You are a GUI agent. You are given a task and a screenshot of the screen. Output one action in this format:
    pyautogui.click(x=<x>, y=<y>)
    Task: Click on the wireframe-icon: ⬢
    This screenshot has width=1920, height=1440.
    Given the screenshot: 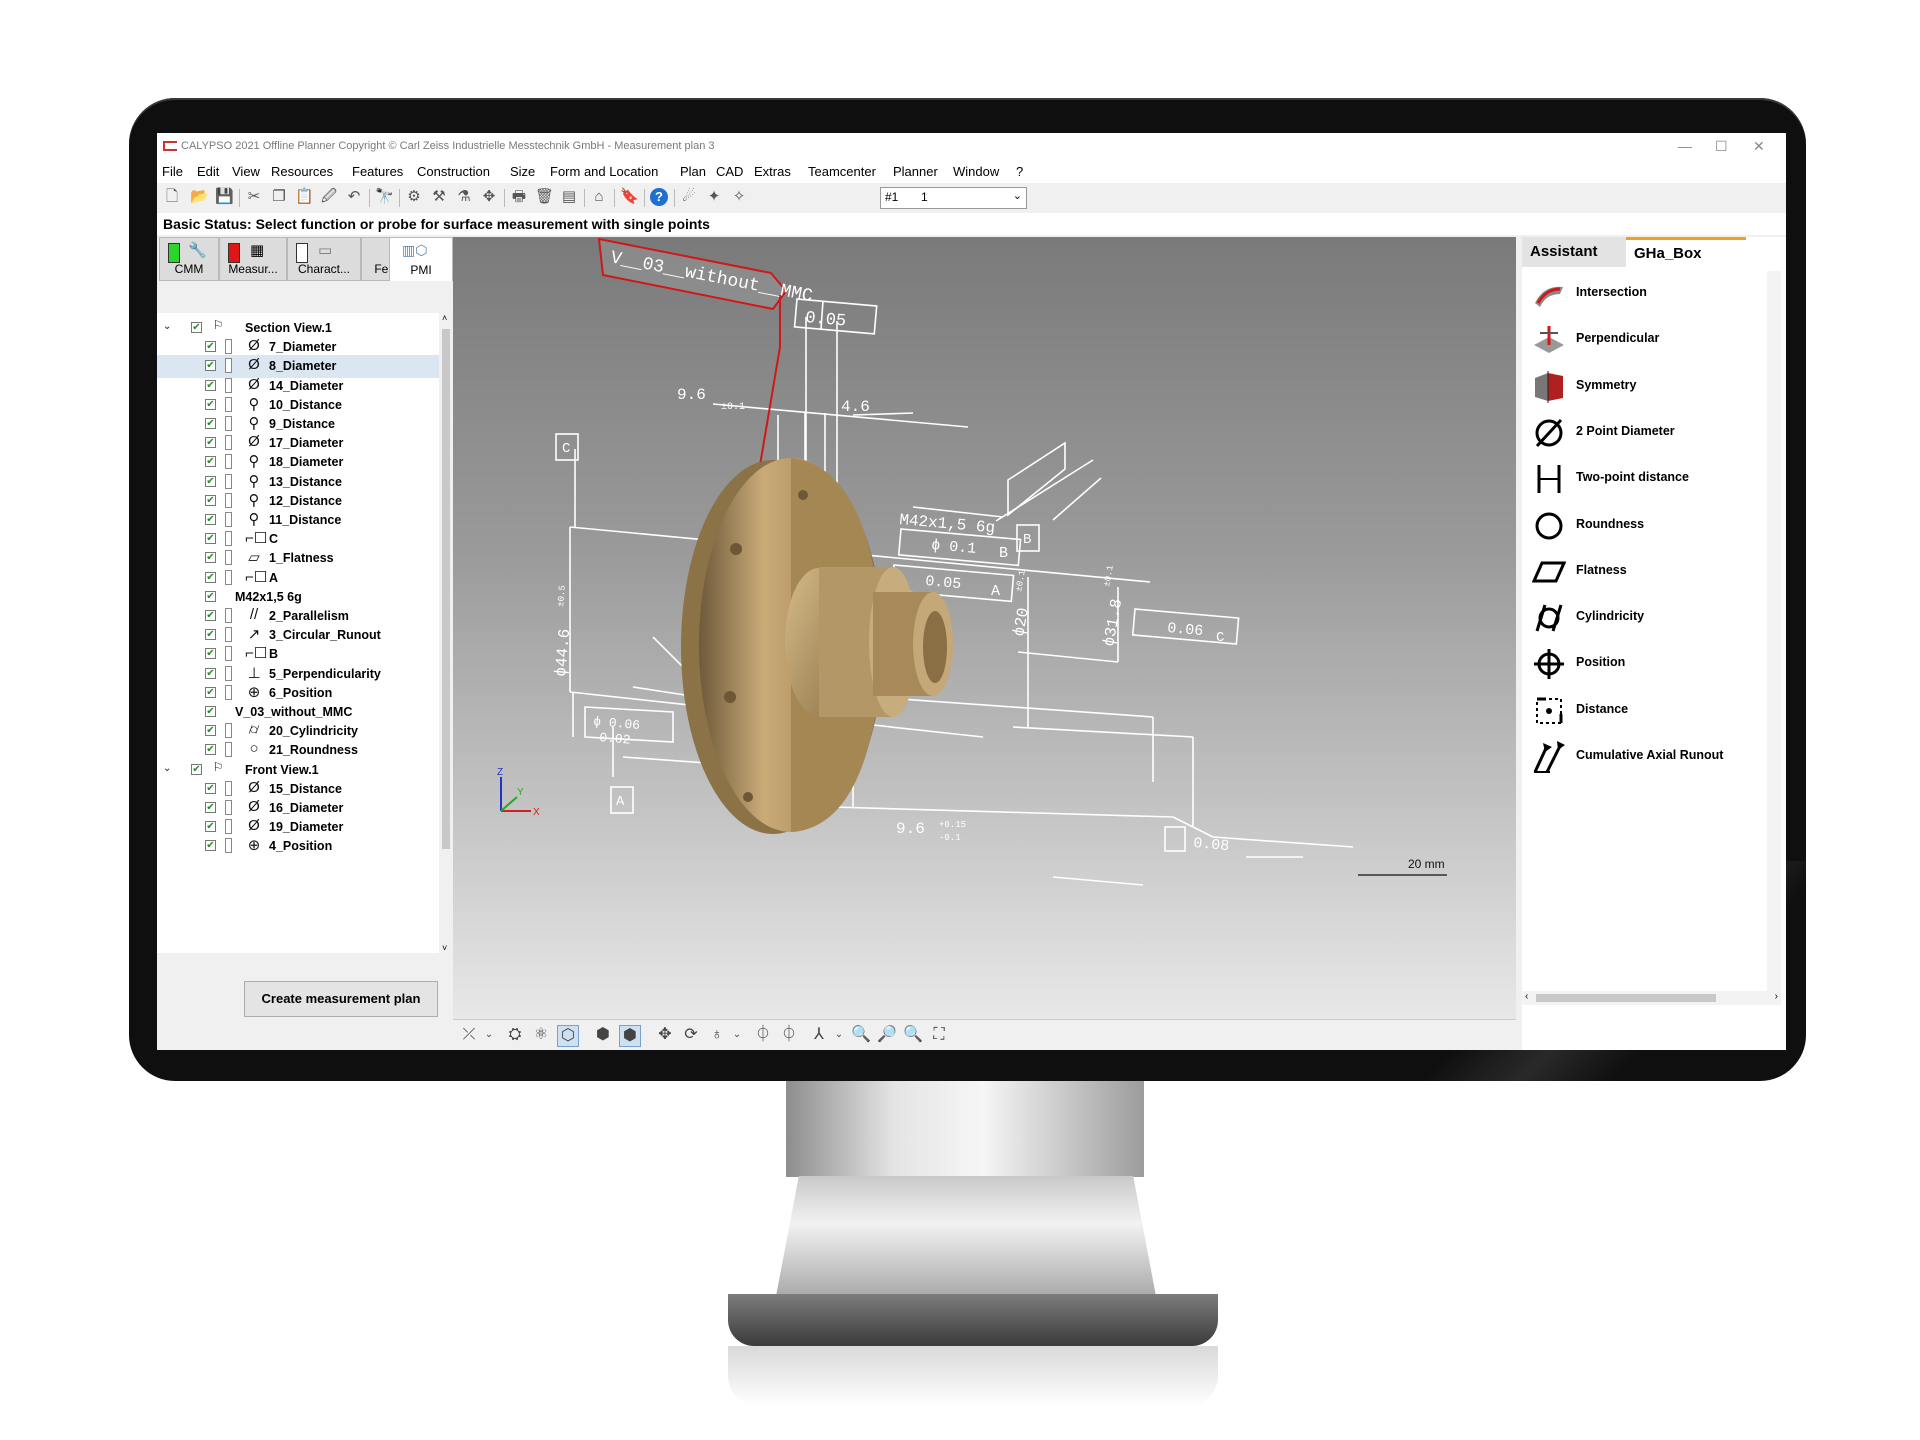 What is the action you would take?
    pyautogui.click(x=603, y=1035)
    